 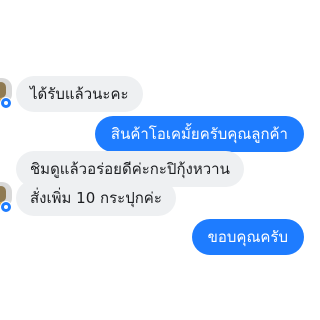 I want to click on message-text: ได้รับแล้วนะคะ, so click(x=79, y=94).